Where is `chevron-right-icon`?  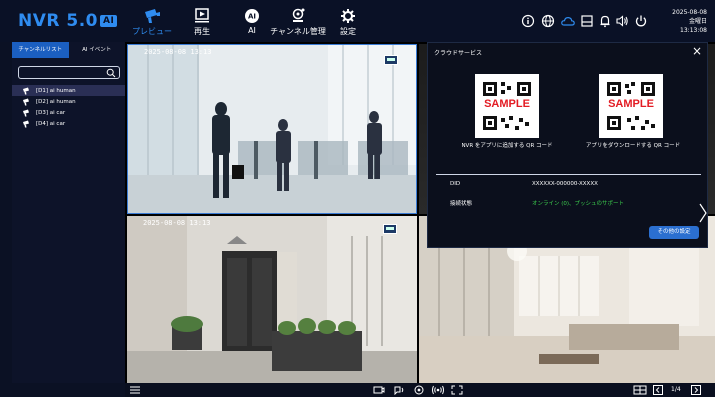 chevron-right-icon is located at coordinates (703, 213).